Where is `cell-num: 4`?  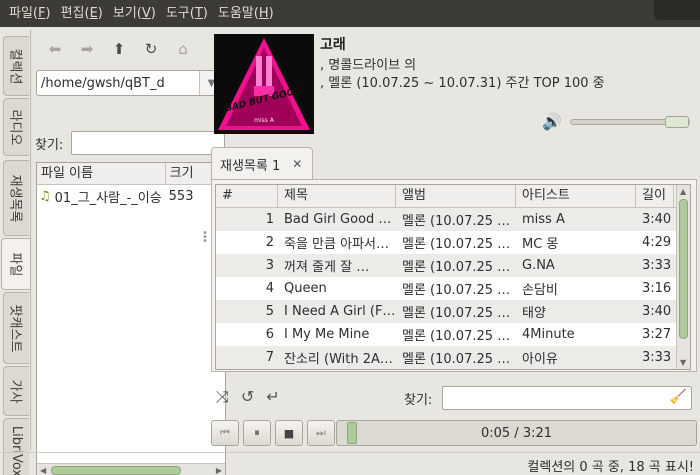
cell-num: 4 is located at coordinates (269, 288).